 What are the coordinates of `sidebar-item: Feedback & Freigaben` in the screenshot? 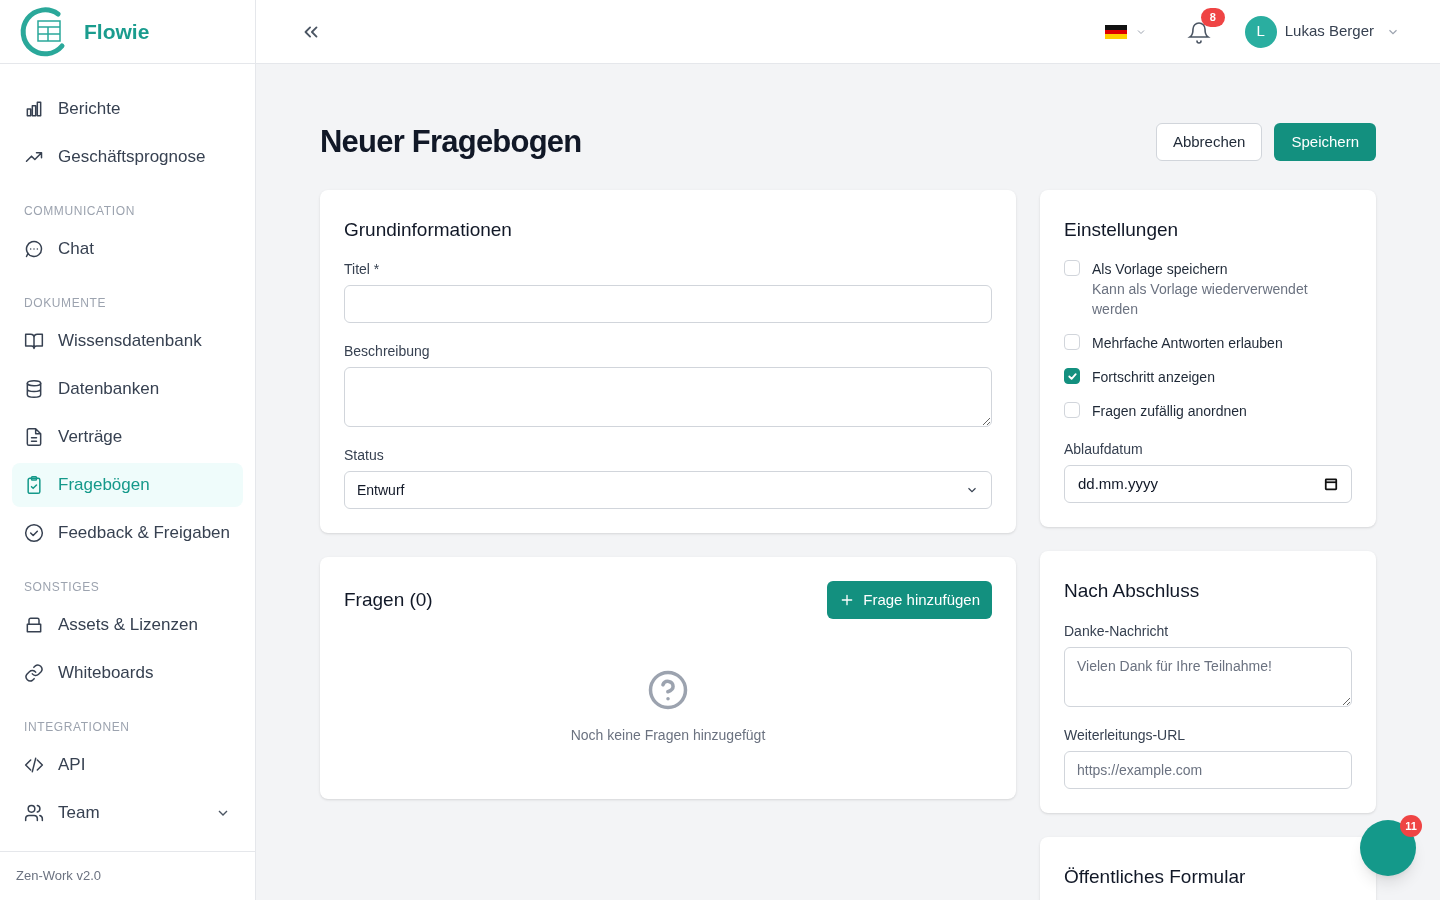 It's located at (127, 533).